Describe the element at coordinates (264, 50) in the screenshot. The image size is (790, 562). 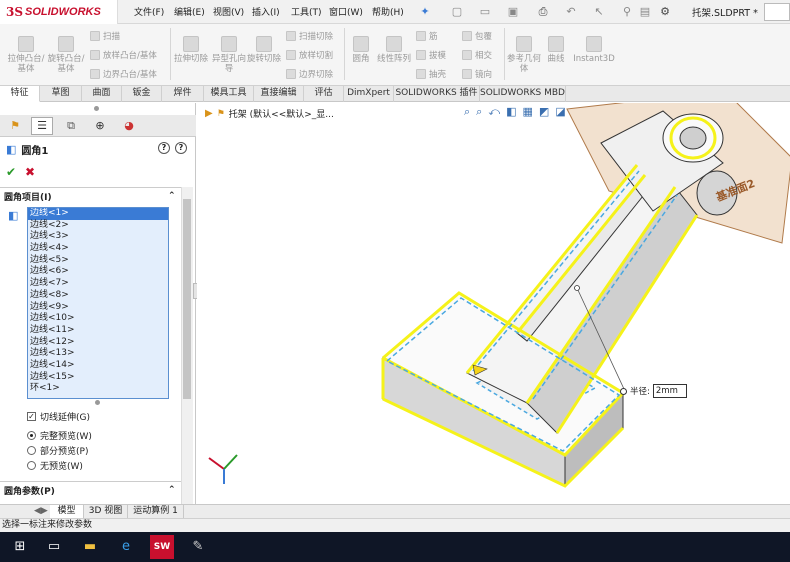
I see `revolve-cut-button: 旋转切除` at that location.